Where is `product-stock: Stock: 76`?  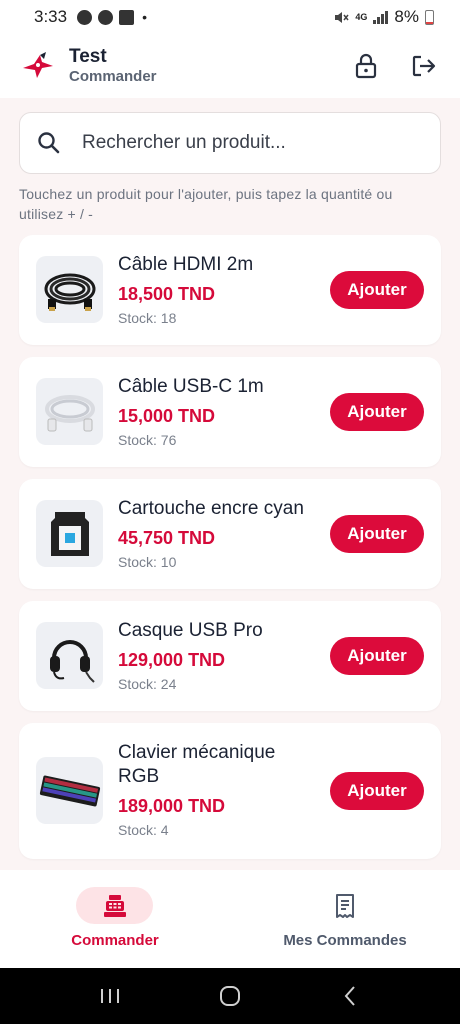 product-stock: Stock: 76 is located at coordinates (147, 440).